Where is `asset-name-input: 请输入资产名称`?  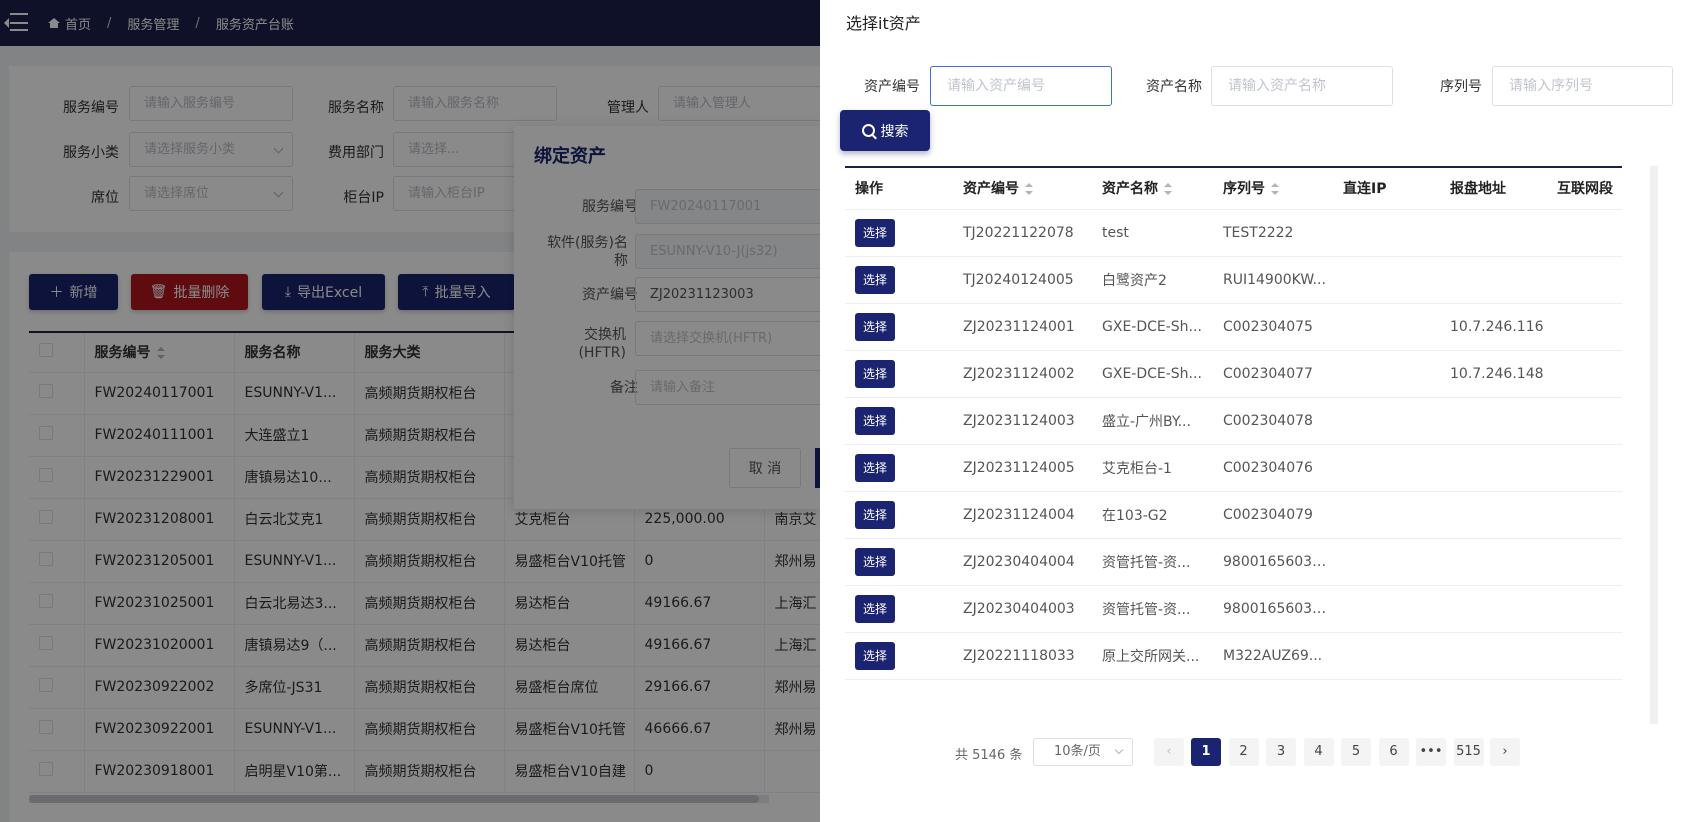 asset-name-input: 请输入资产名称 is located at coordinates (1302, 86).